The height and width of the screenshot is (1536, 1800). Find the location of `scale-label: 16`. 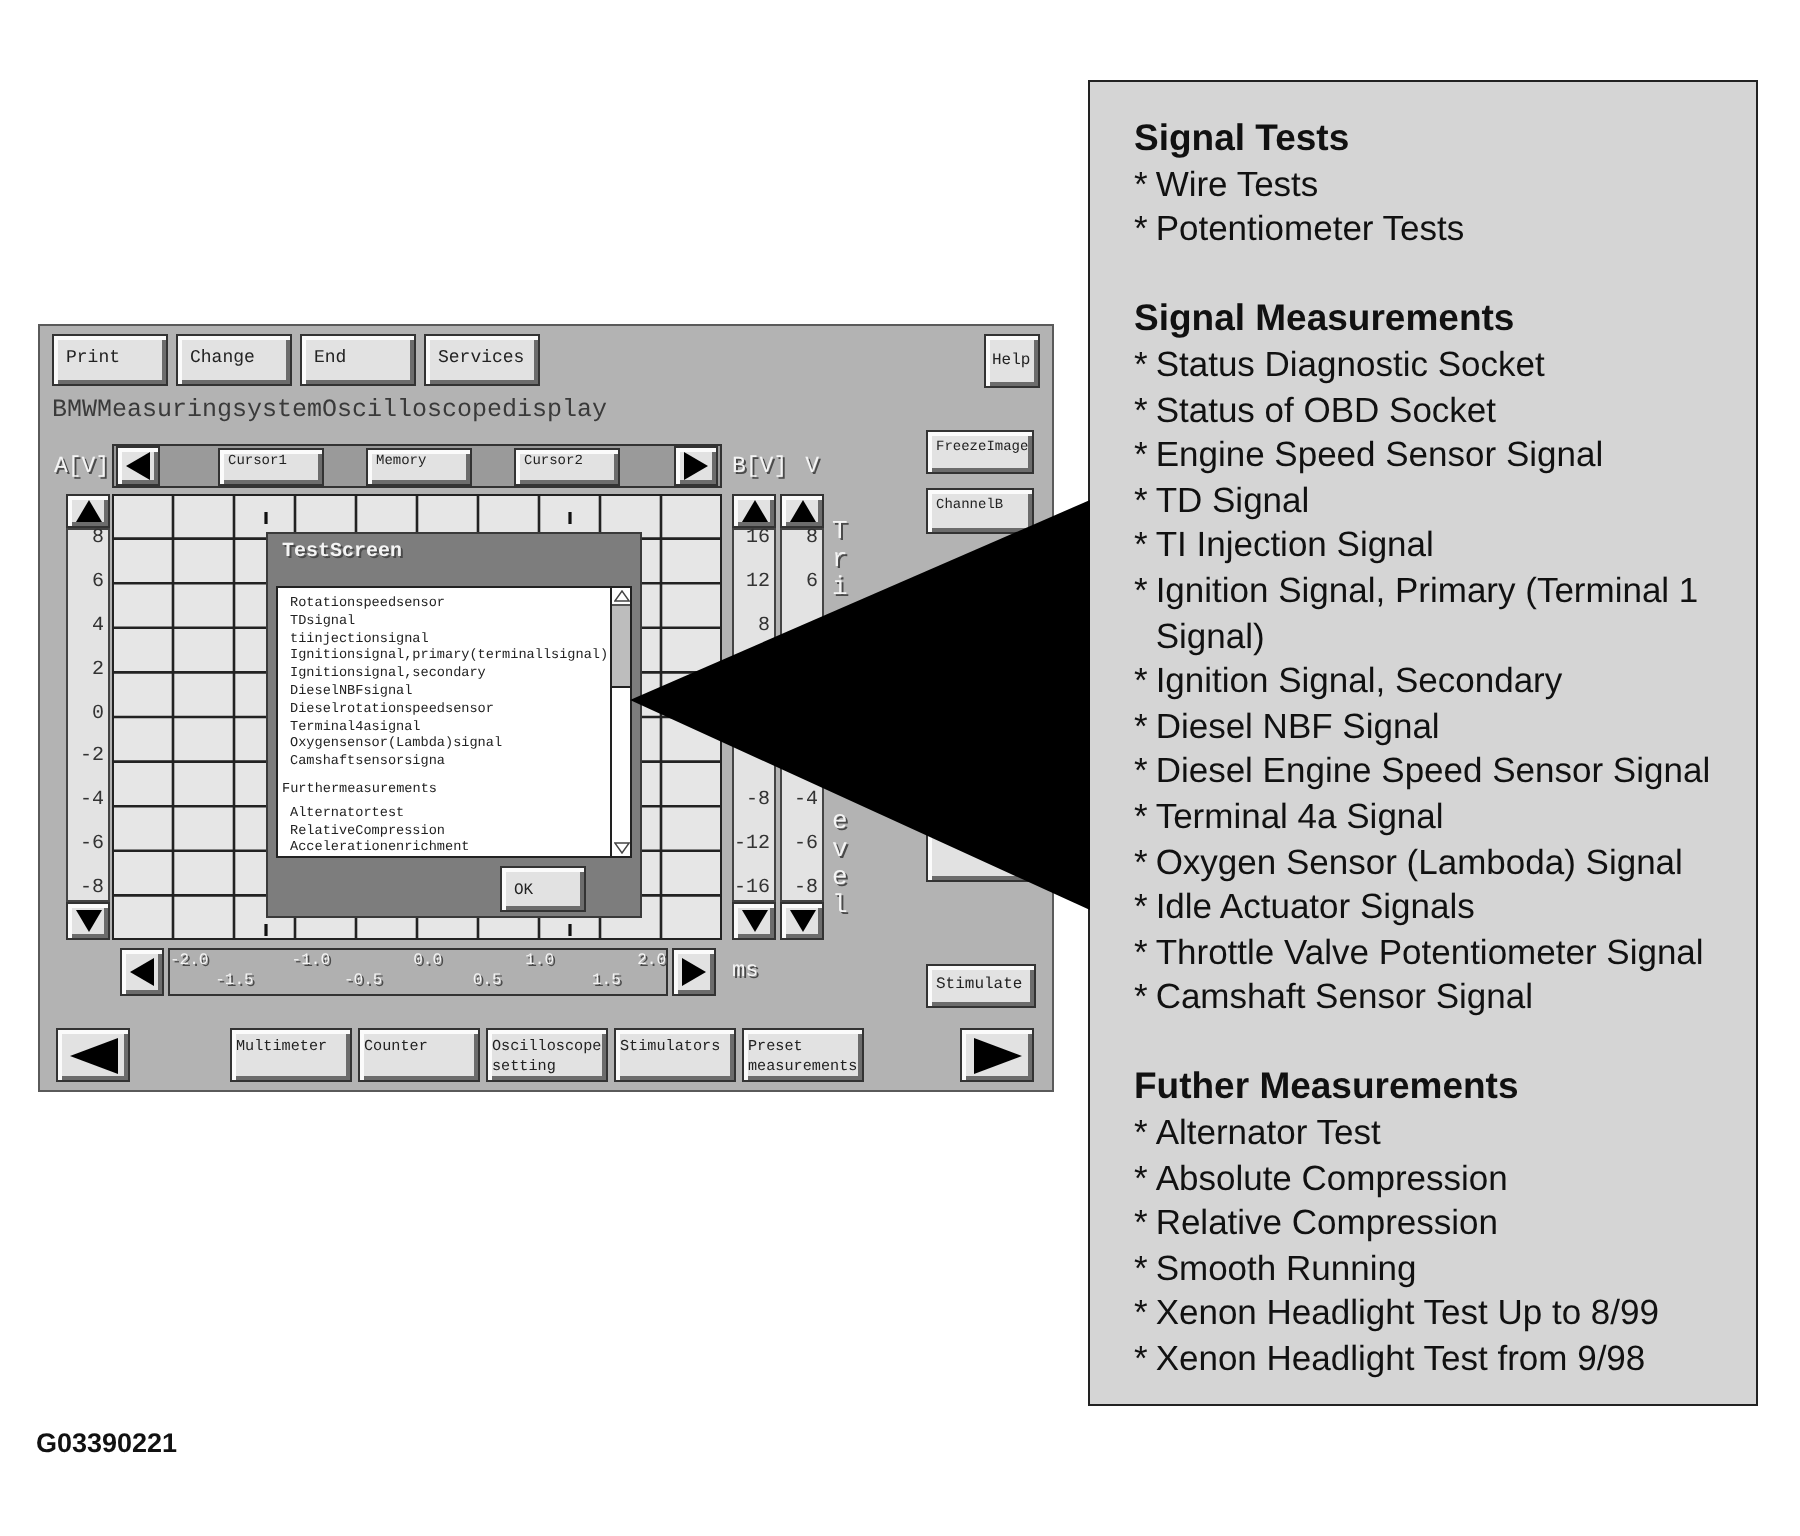

scale-label: 16 is located at coordinates (757, 540).